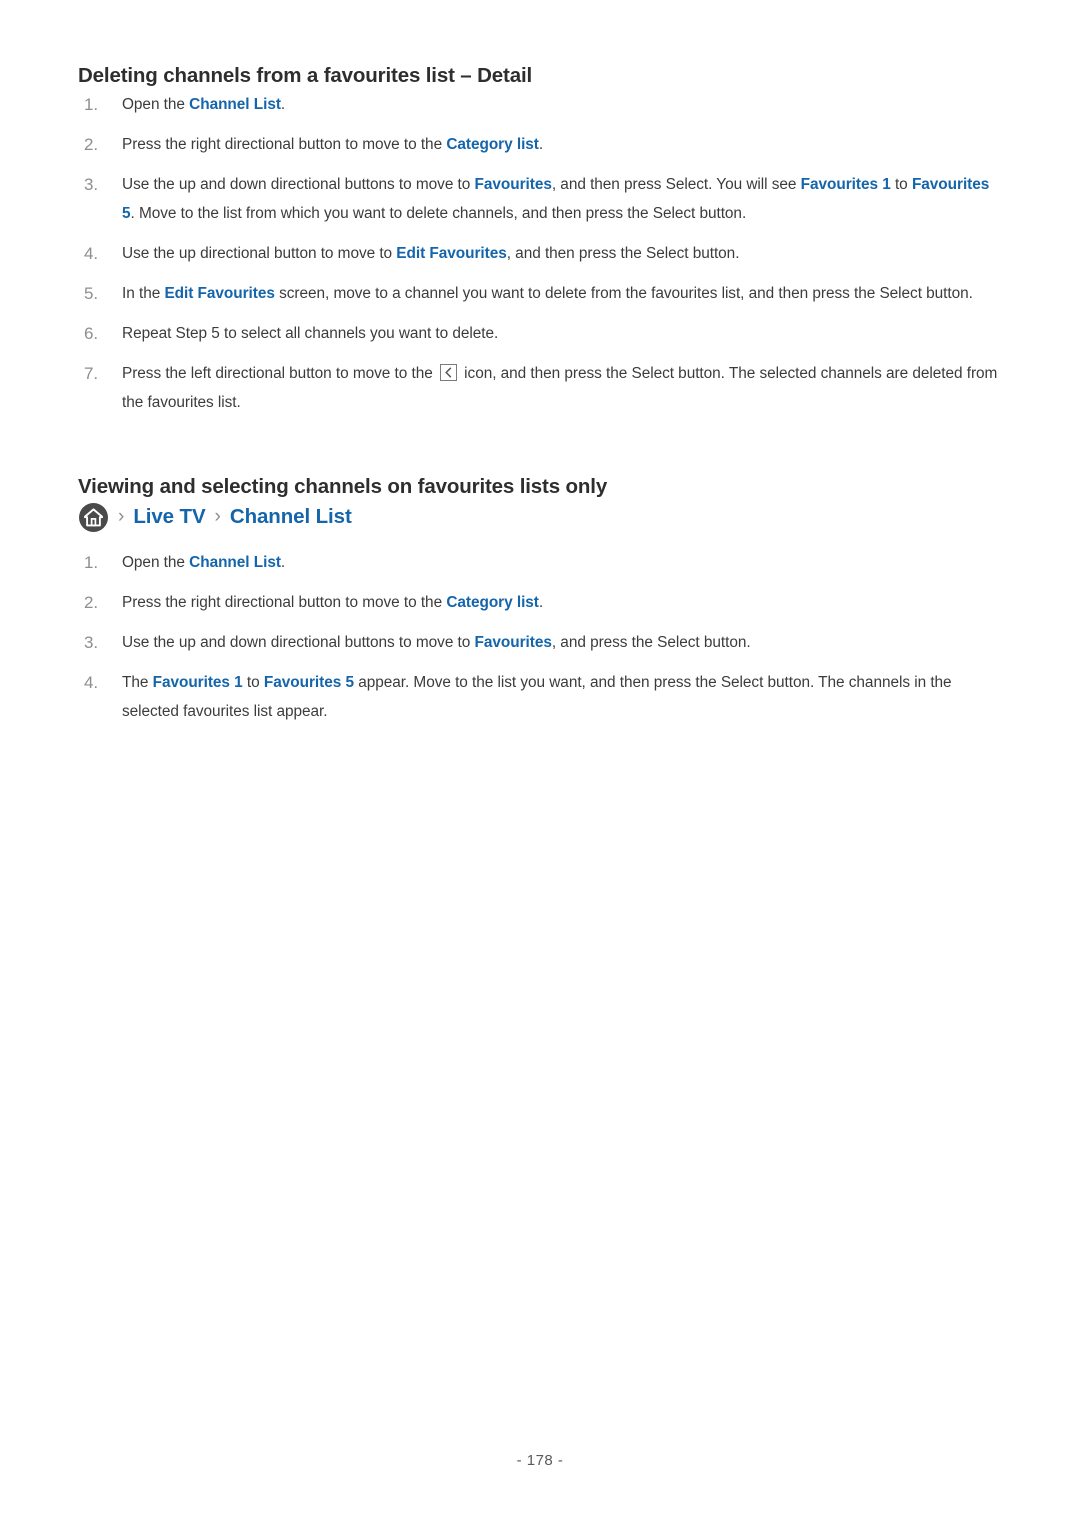  Describe the element at coordinates (309, 682) in the screenshot. I see `inline-link: Favourites 5` at that location.